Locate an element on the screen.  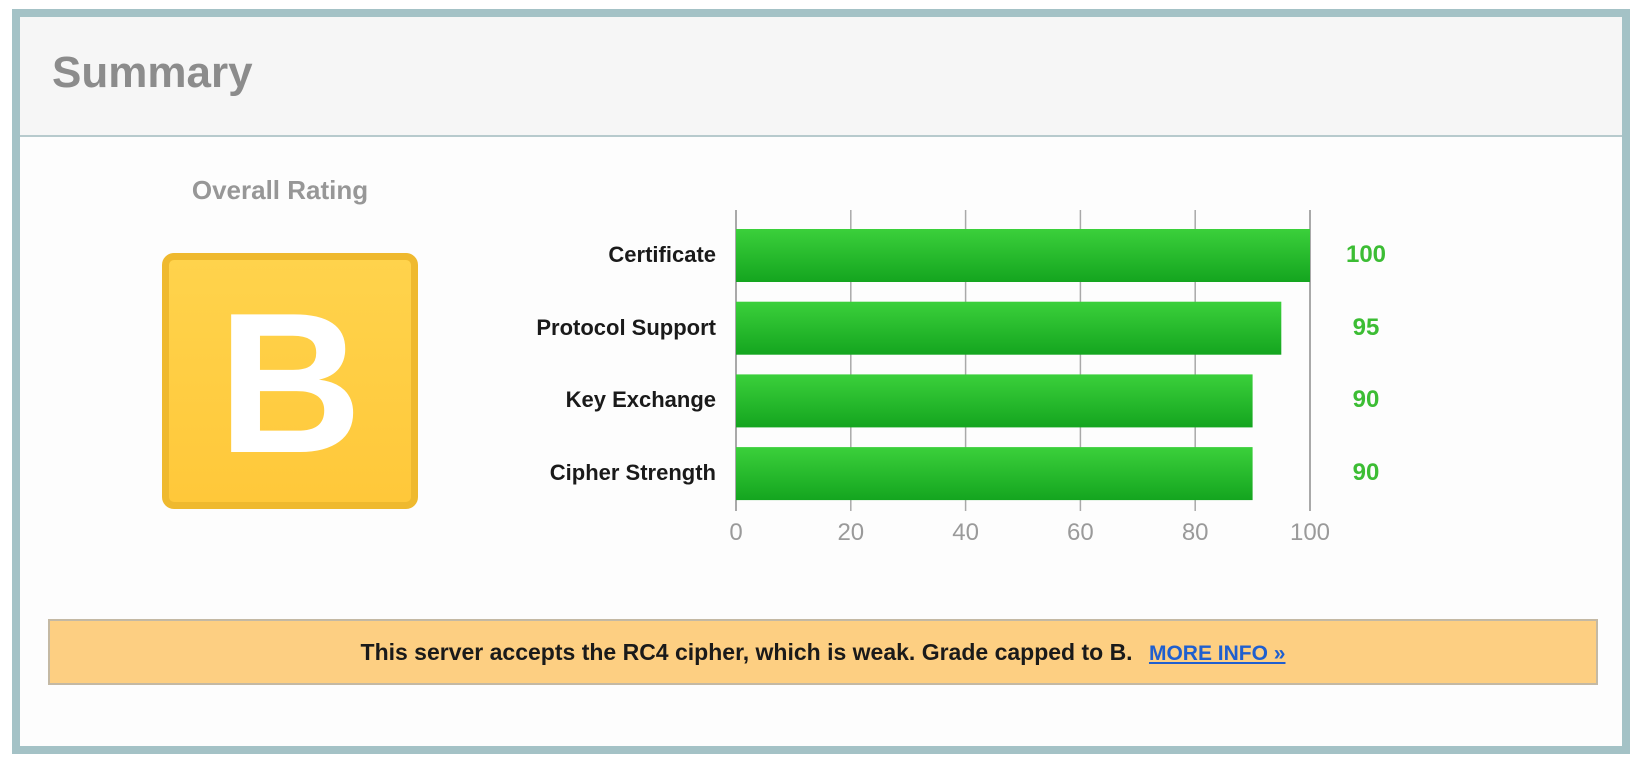
bar-category-label: Protocol Support is located at coordinates (626, 327).